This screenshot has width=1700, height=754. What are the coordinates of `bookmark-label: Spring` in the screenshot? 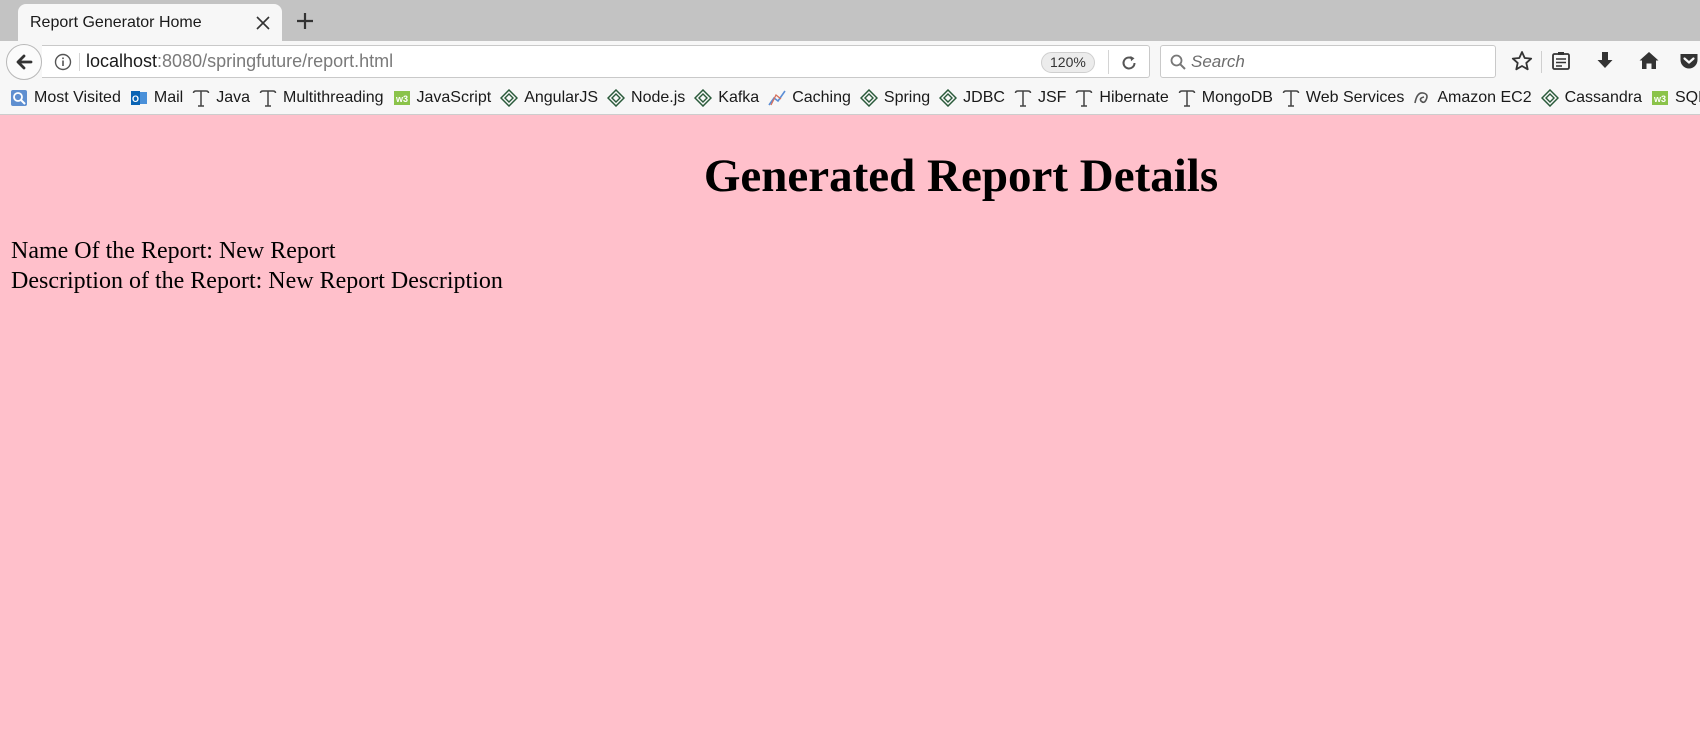 It's located at (907, 97).